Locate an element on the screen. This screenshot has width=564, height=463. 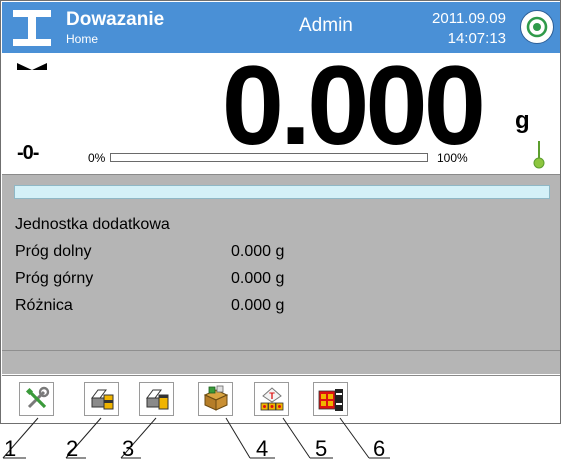
print-button is located at coordinates (101, 399).